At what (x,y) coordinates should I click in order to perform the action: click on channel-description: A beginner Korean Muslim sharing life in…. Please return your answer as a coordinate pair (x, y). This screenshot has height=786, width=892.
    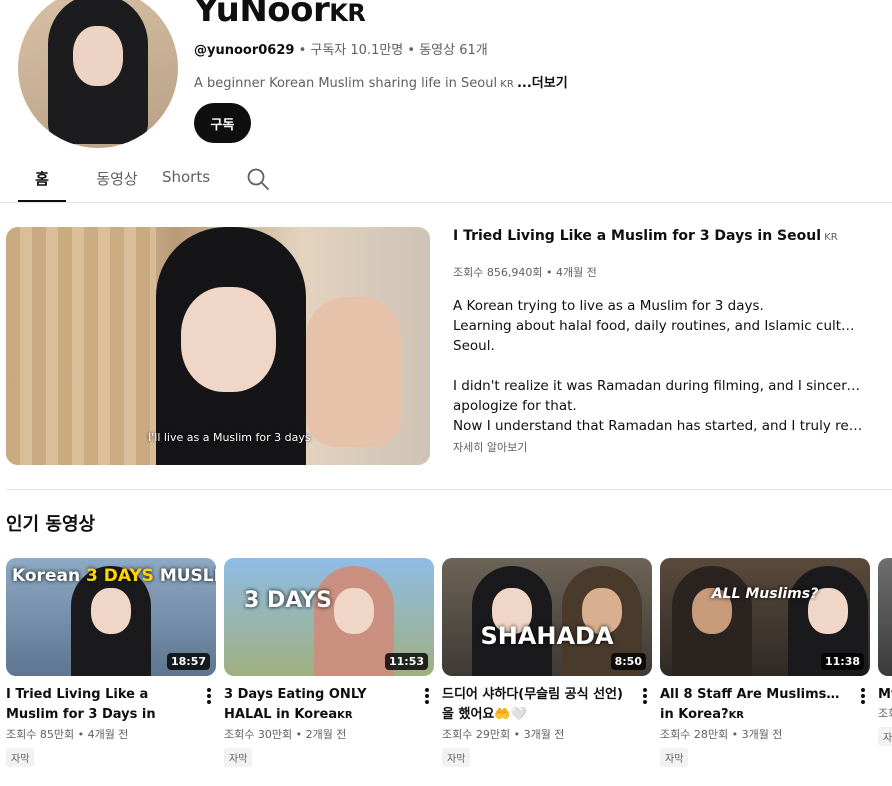
    Looking at the image, I should click on (381, 81).